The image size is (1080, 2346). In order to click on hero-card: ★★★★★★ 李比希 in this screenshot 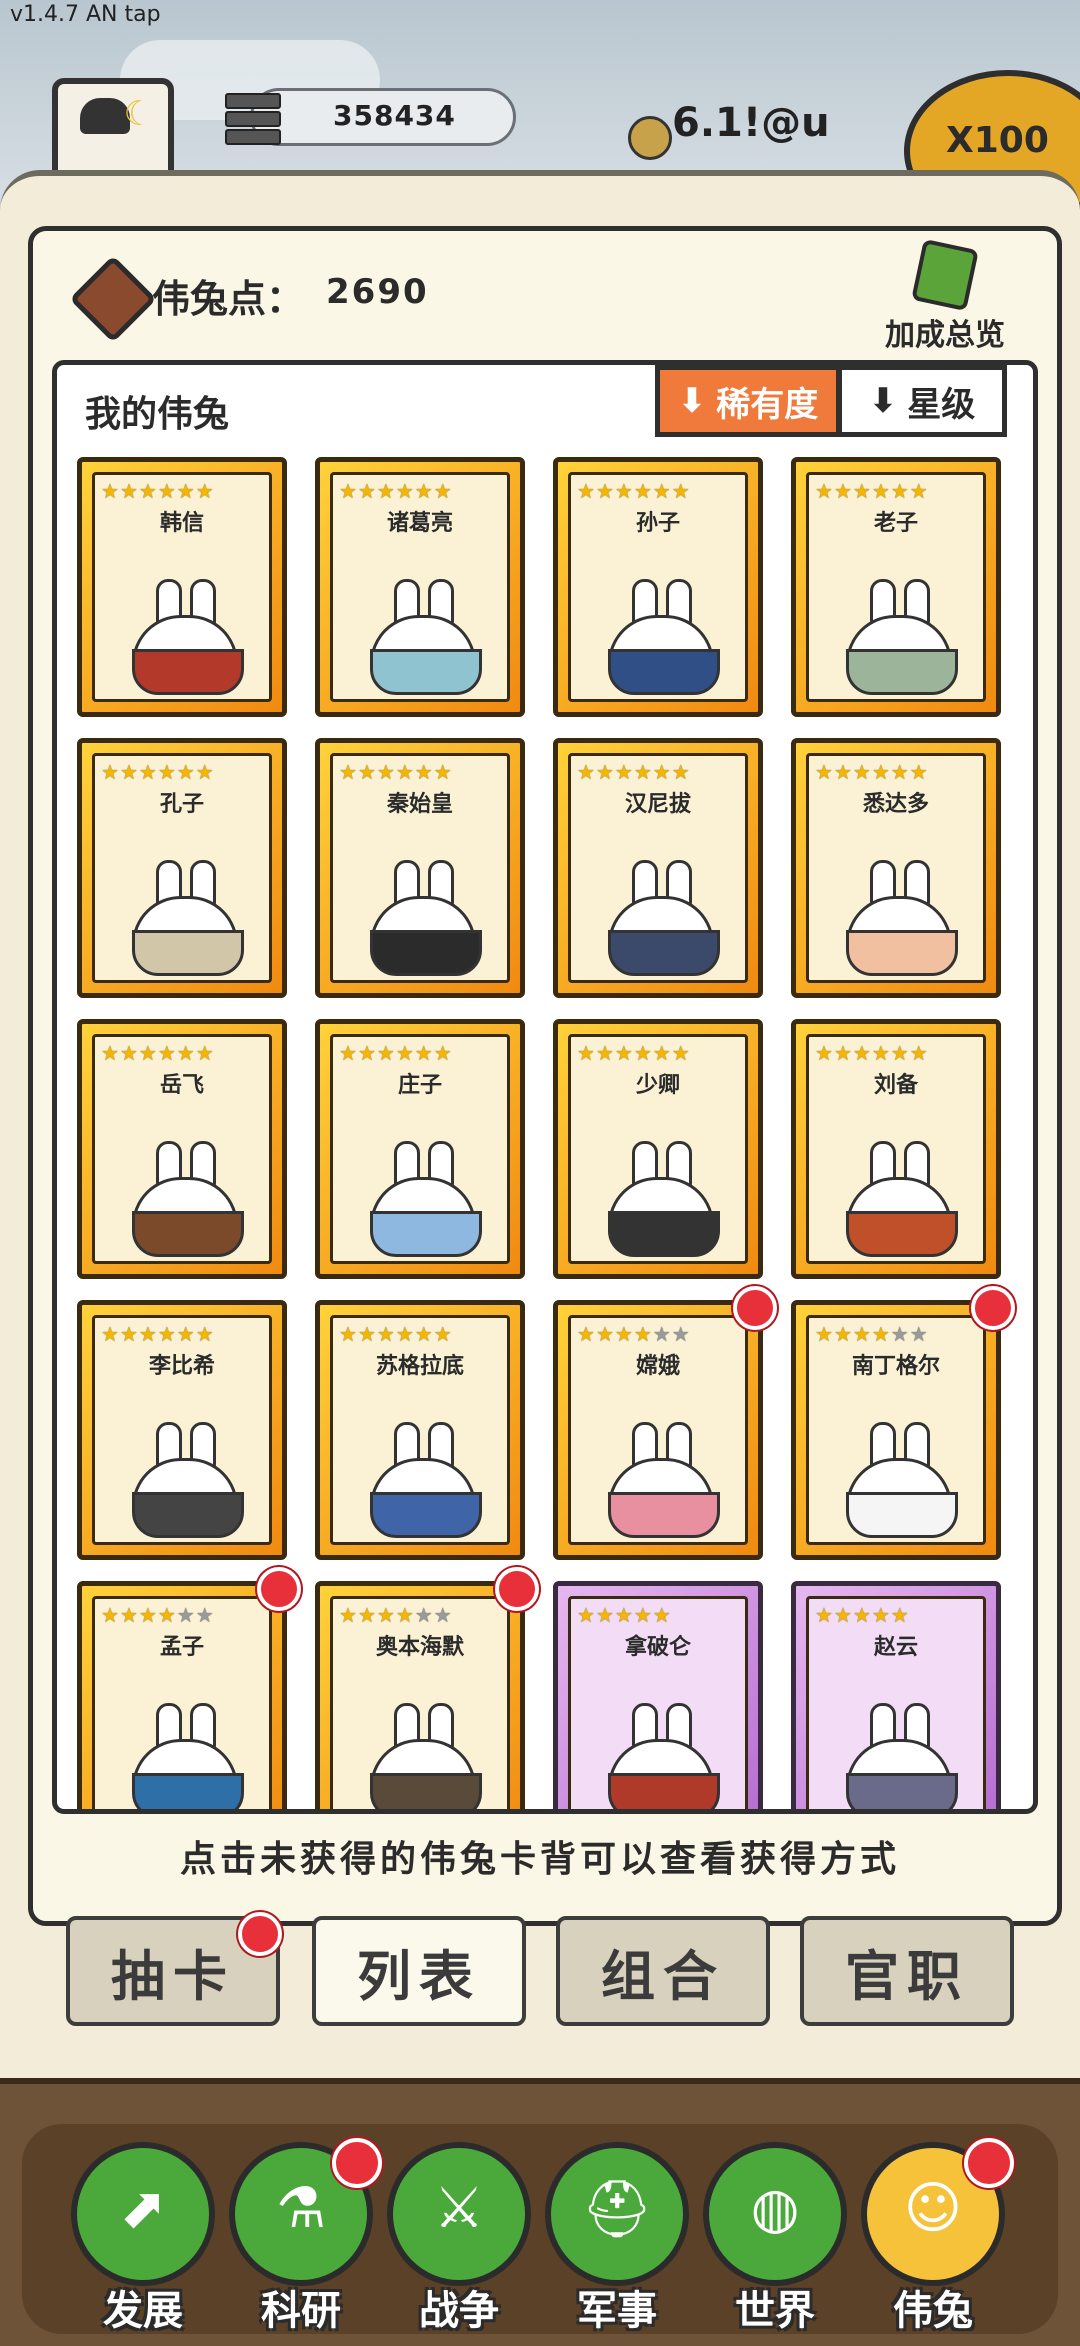, I will do `click(182, 1430)`.